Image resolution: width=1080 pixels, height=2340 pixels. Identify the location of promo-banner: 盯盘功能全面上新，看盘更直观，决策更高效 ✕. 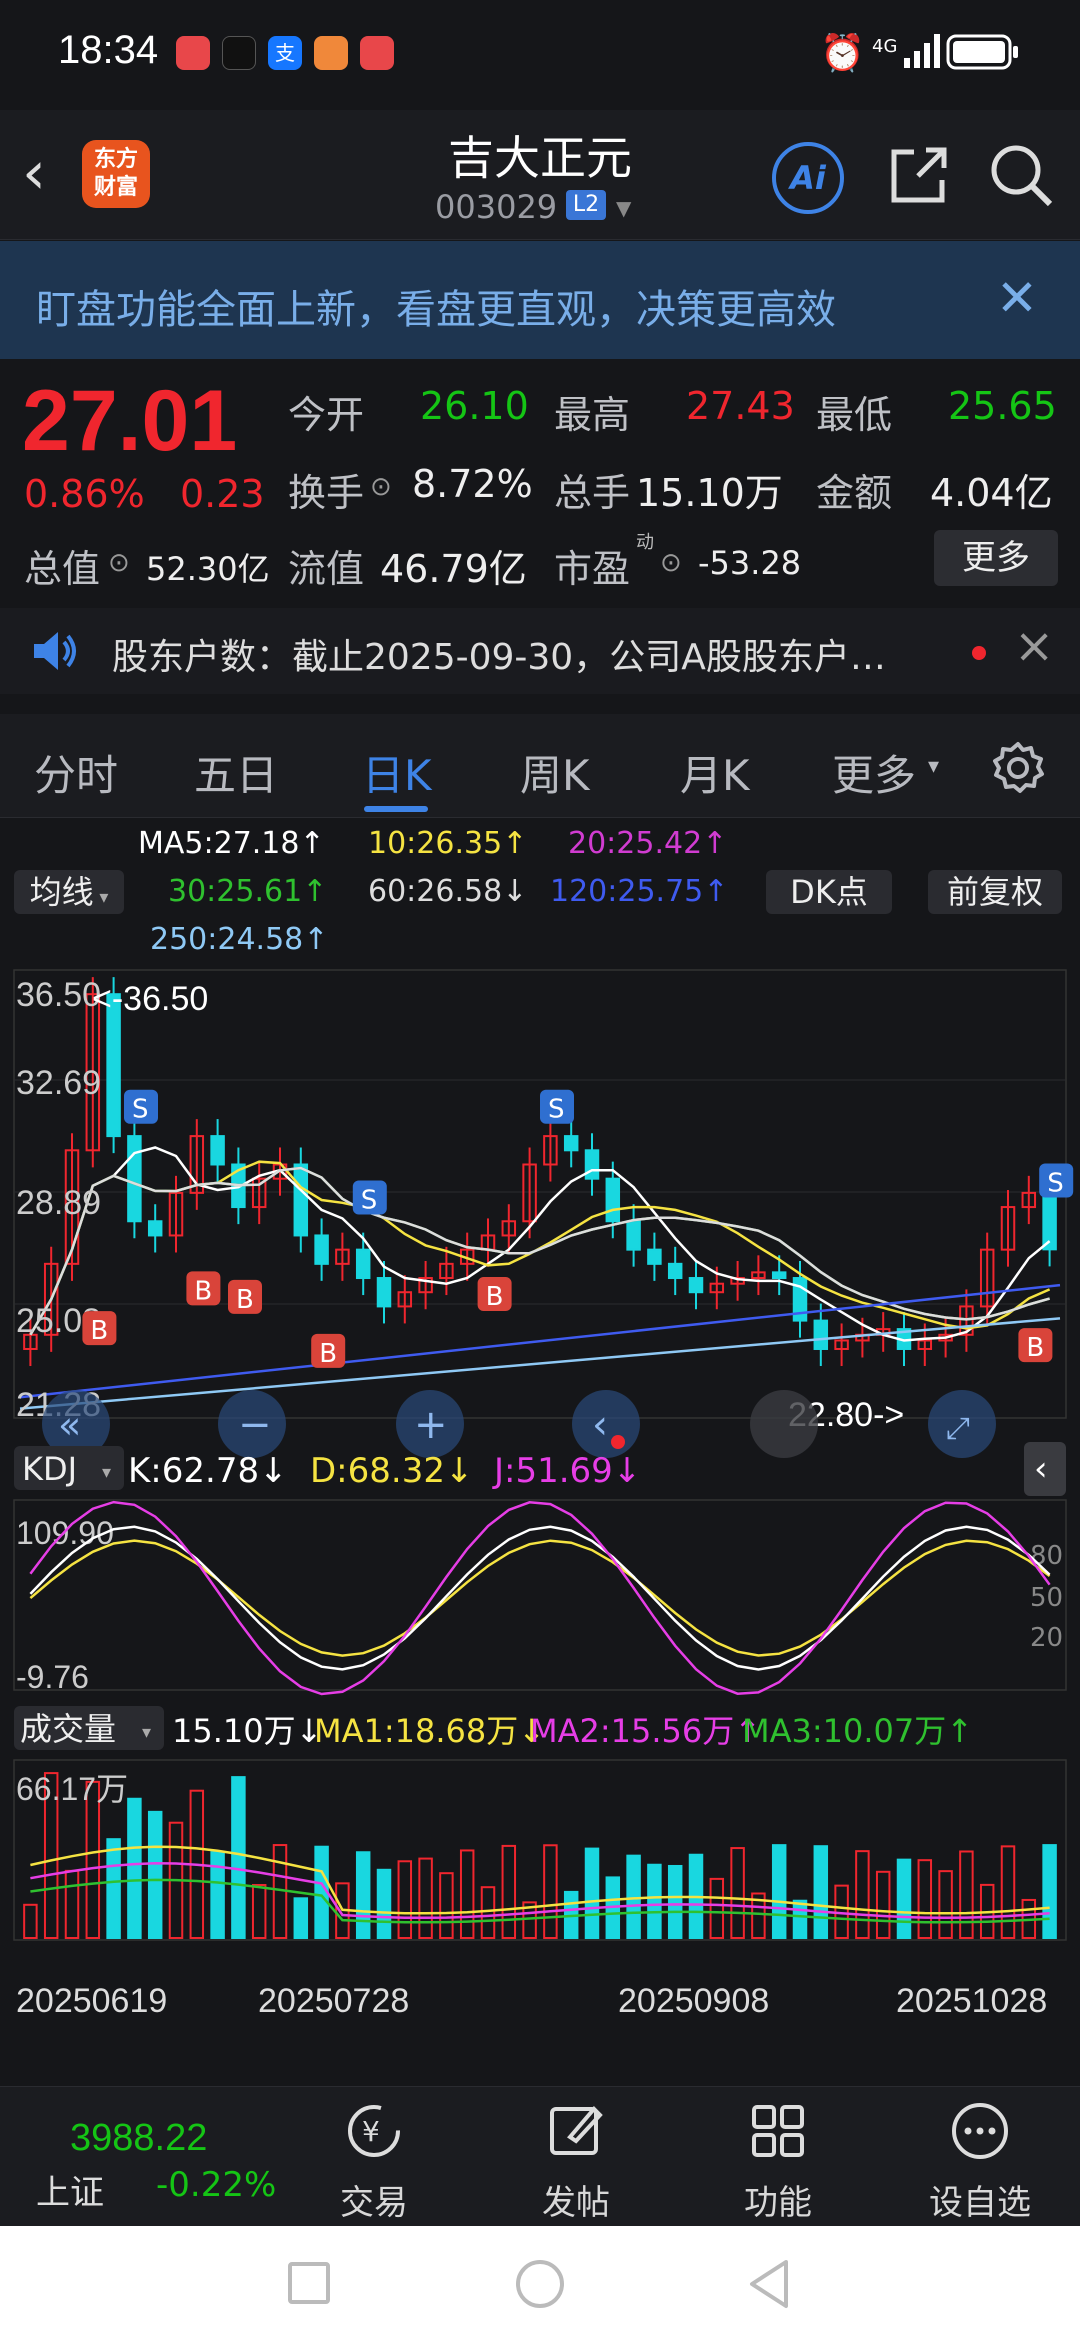
(540, 300).